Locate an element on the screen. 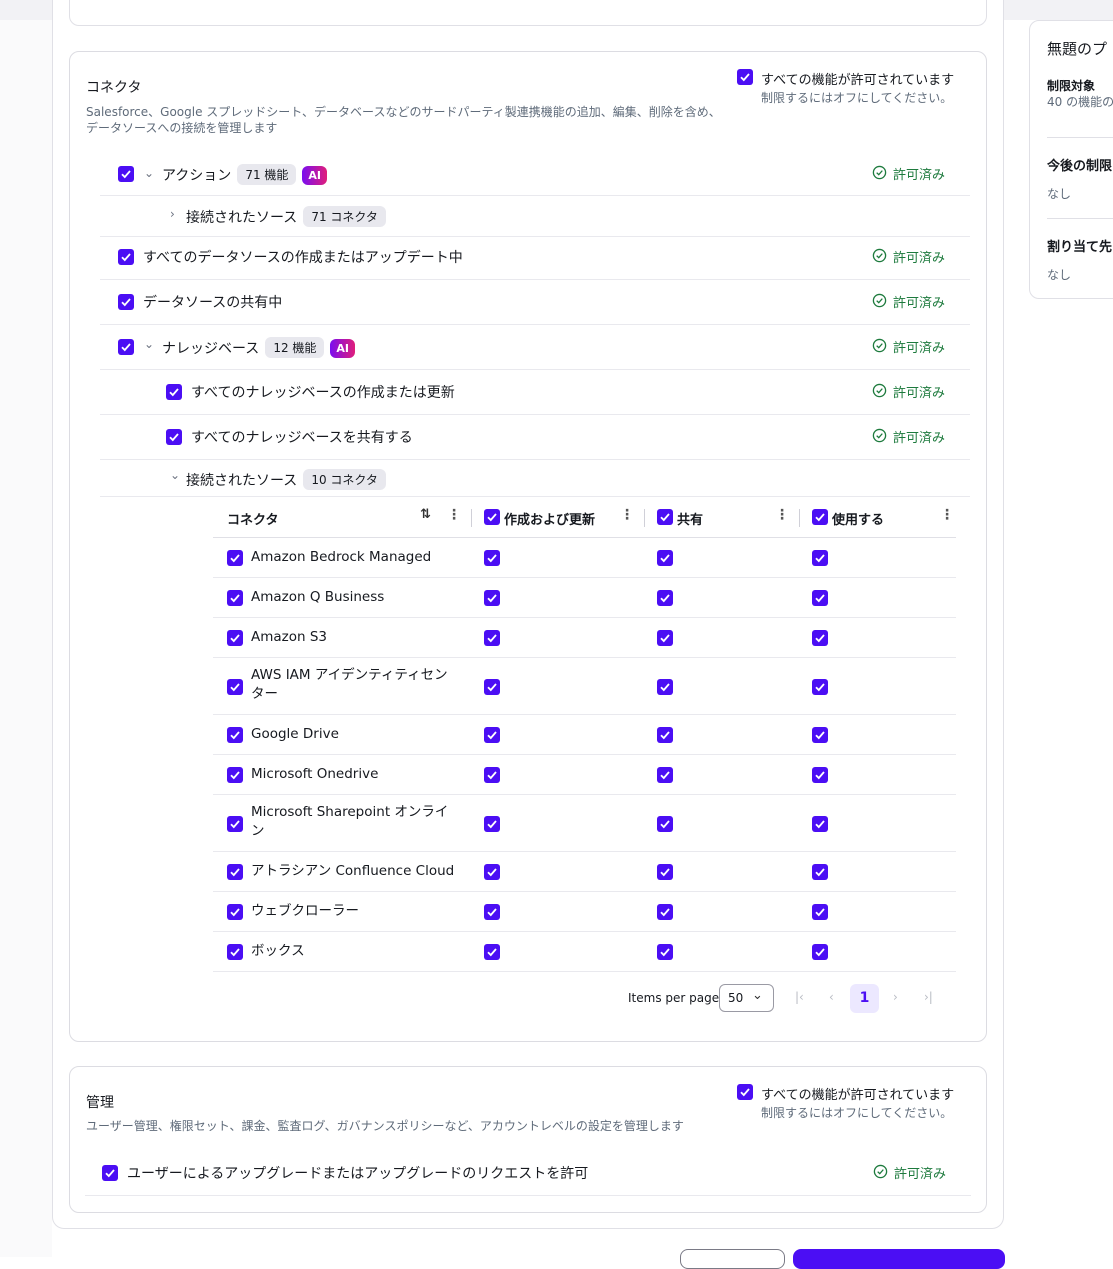 This screenshot has height=1269, width=1113. use-all-checkbox is located at coordinates (820, 517).